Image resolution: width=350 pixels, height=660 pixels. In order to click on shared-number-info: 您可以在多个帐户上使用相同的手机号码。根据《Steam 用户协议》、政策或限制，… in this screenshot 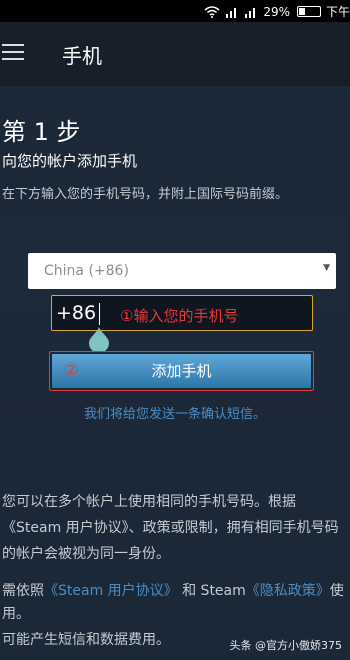, I will do `click(170, 528)`.